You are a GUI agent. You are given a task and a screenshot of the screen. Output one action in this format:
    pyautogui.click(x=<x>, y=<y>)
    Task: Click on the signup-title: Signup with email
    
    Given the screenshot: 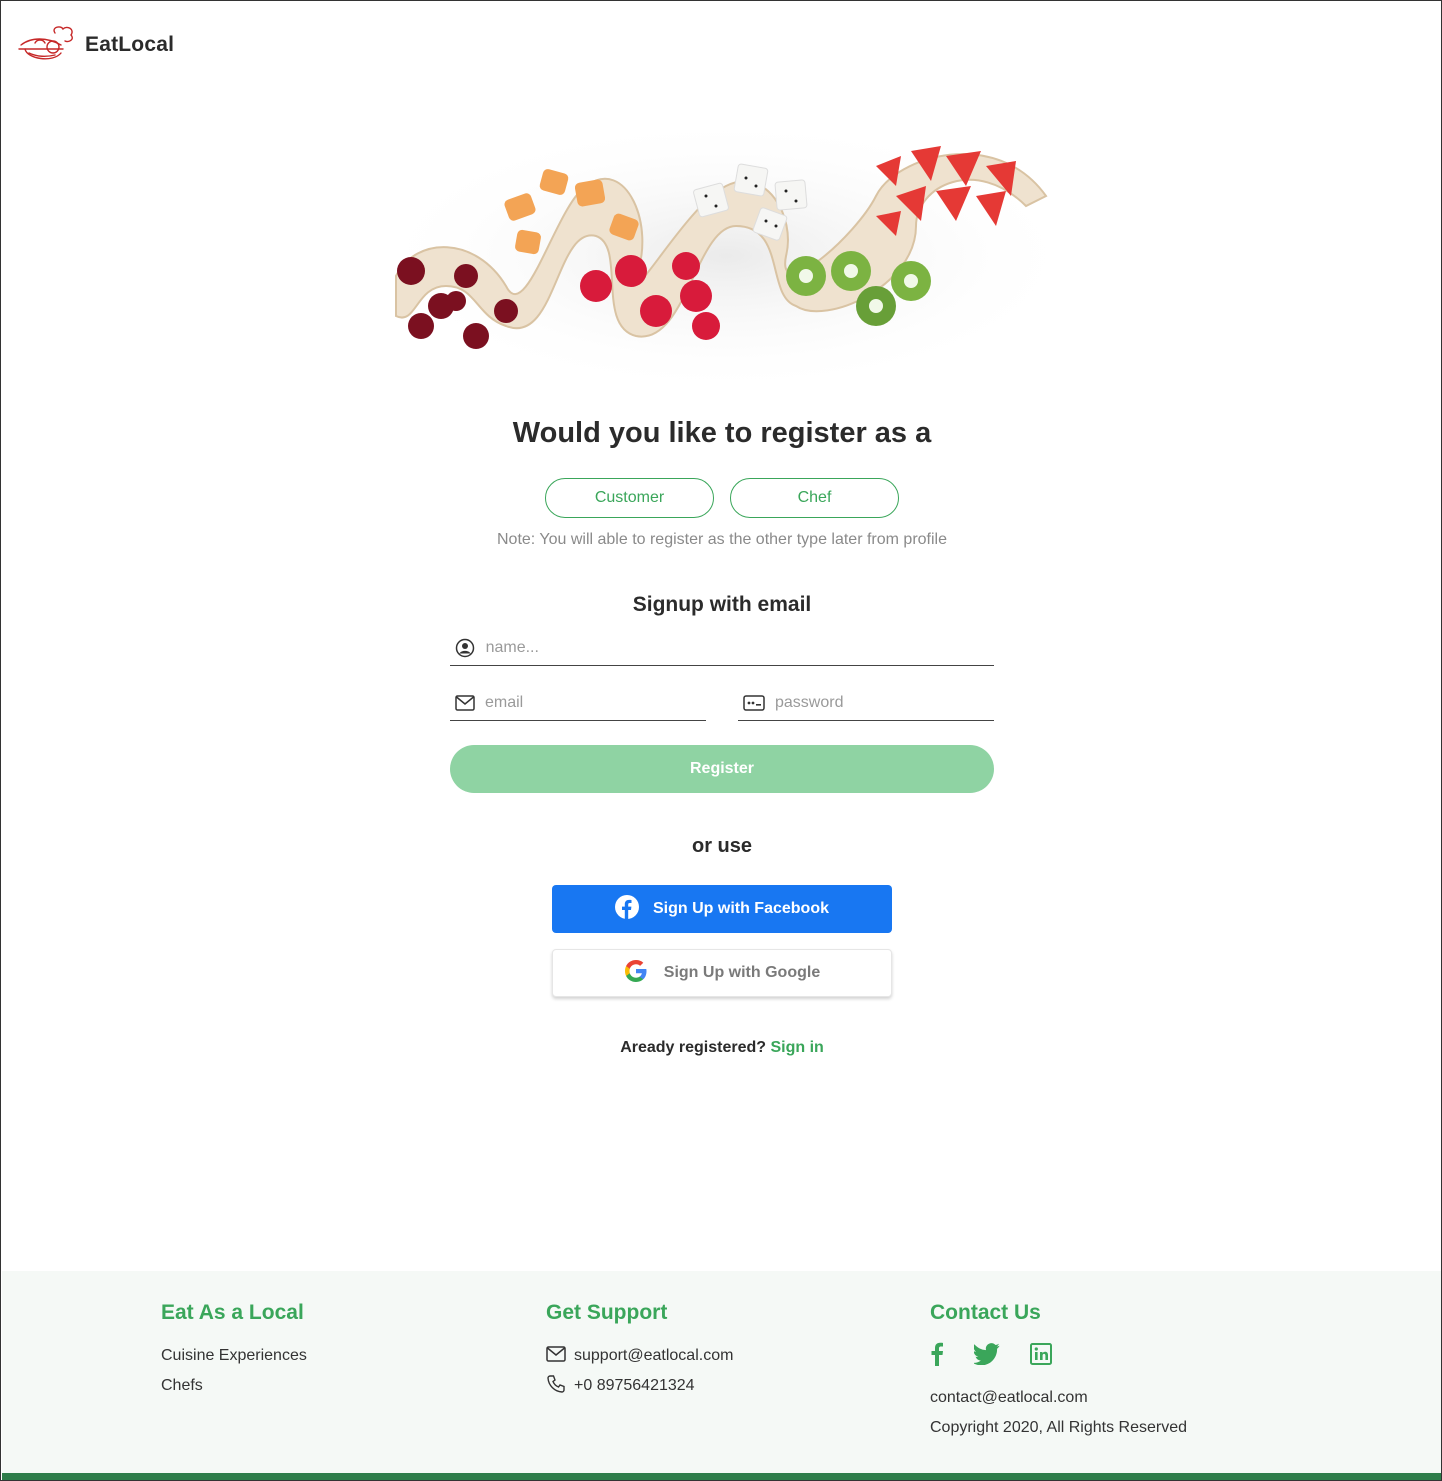 What is the action you would take?
    pyautogui.click(x=722, y=604)
    